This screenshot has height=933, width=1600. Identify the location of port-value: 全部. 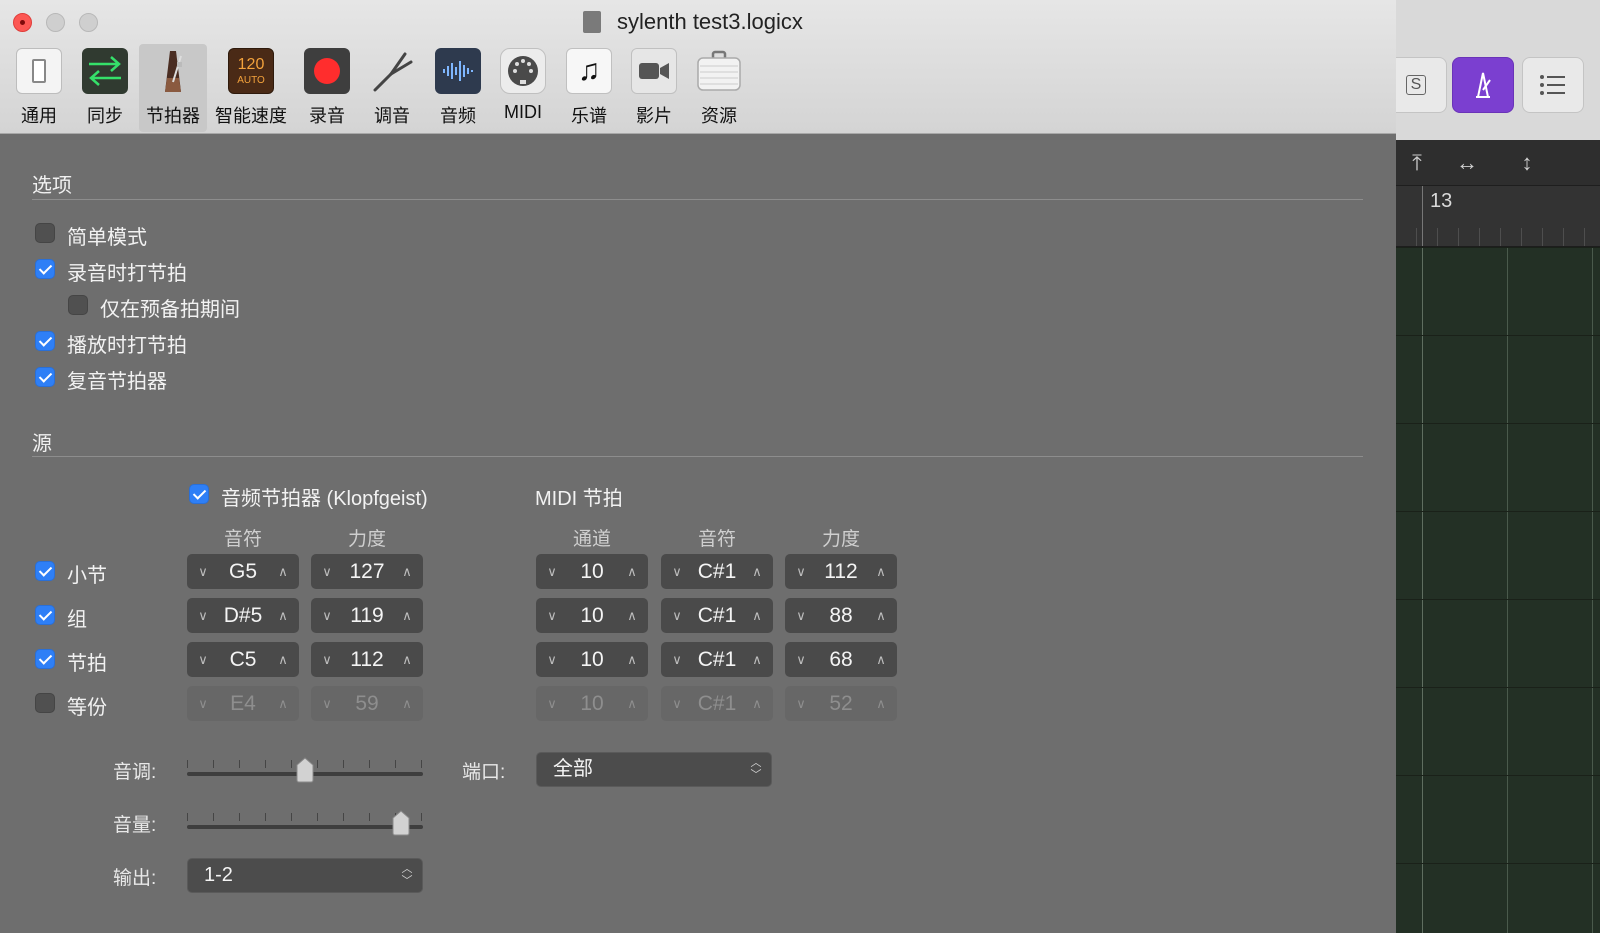
(573, 769).